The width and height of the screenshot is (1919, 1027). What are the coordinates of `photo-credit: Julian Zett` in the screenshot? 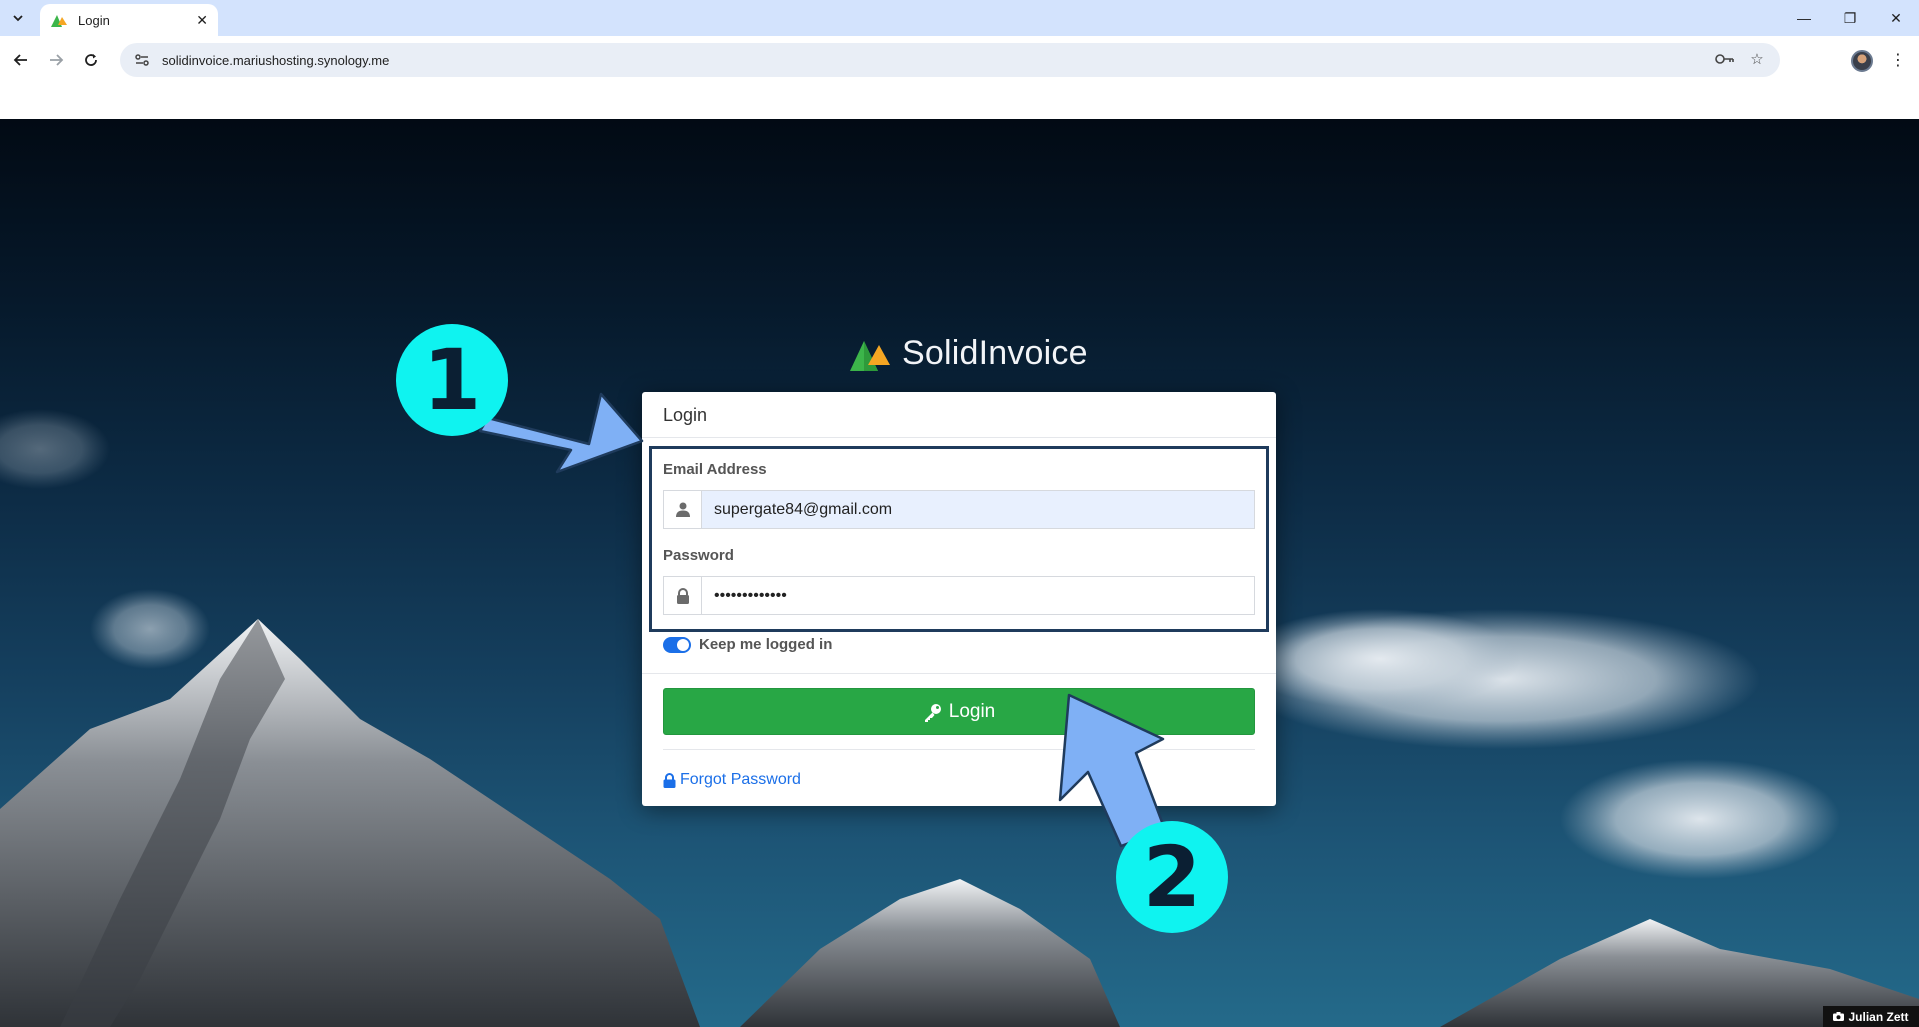 It's located at (1871, 1016).